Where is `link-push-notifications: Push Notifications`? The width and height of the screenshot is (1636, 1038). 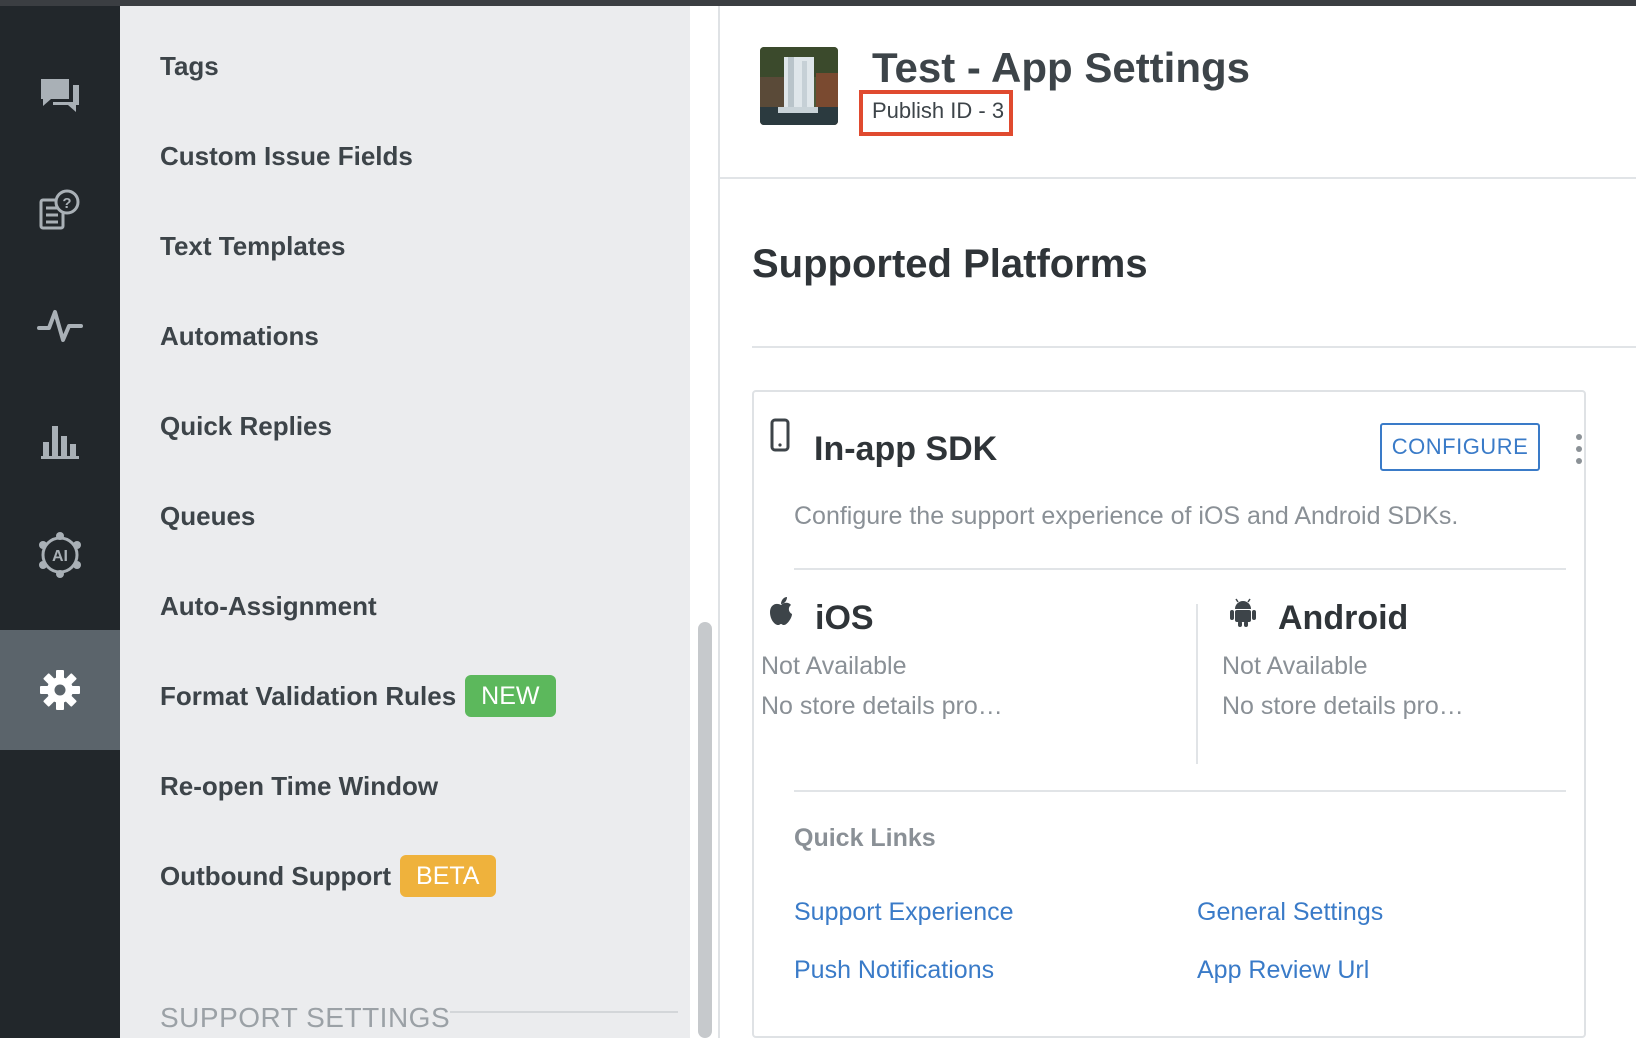 link-push-notifications: Push Notifications is located at coordinates (894, 970).